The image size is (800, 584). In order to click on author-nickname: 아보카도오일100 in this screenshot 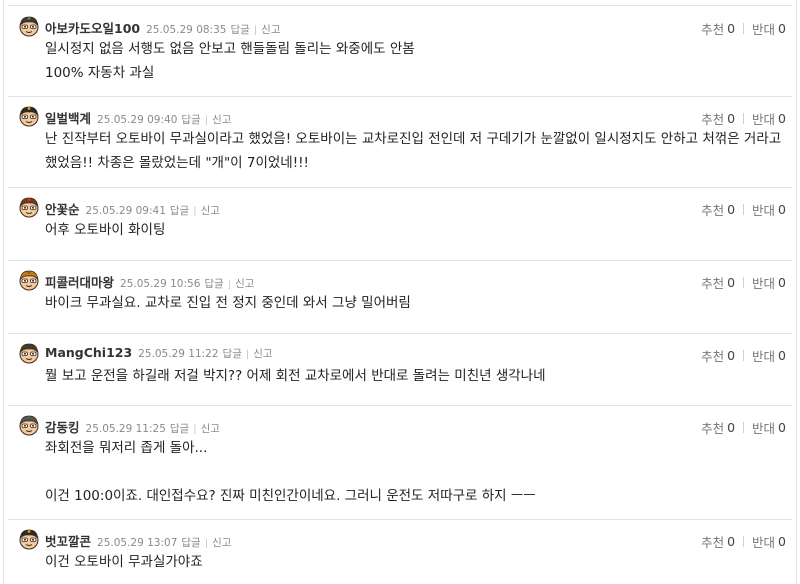, I will do `click(92, 27)`.